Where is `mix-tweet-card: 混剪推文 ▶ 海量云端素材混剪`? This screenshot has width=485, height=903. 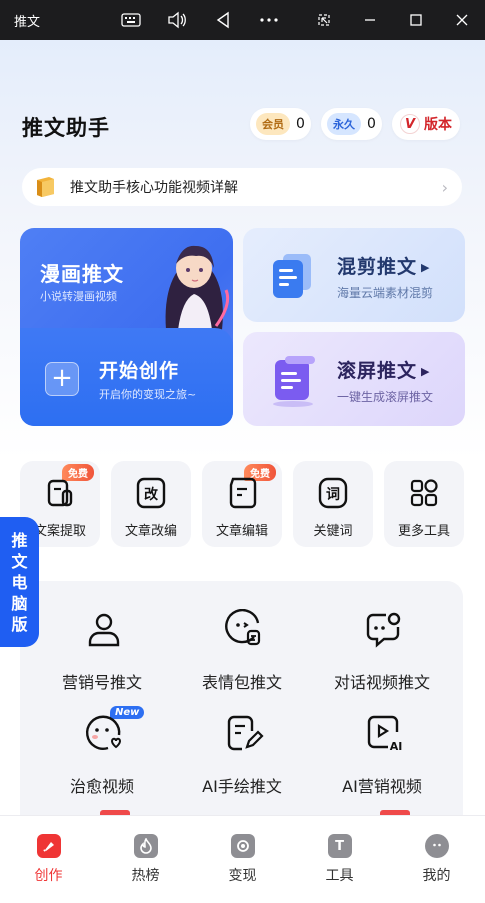 mix-tweet-card: 混剪推文 ▶ 海量云端素材混剪 is located at coordinates (354, 275).